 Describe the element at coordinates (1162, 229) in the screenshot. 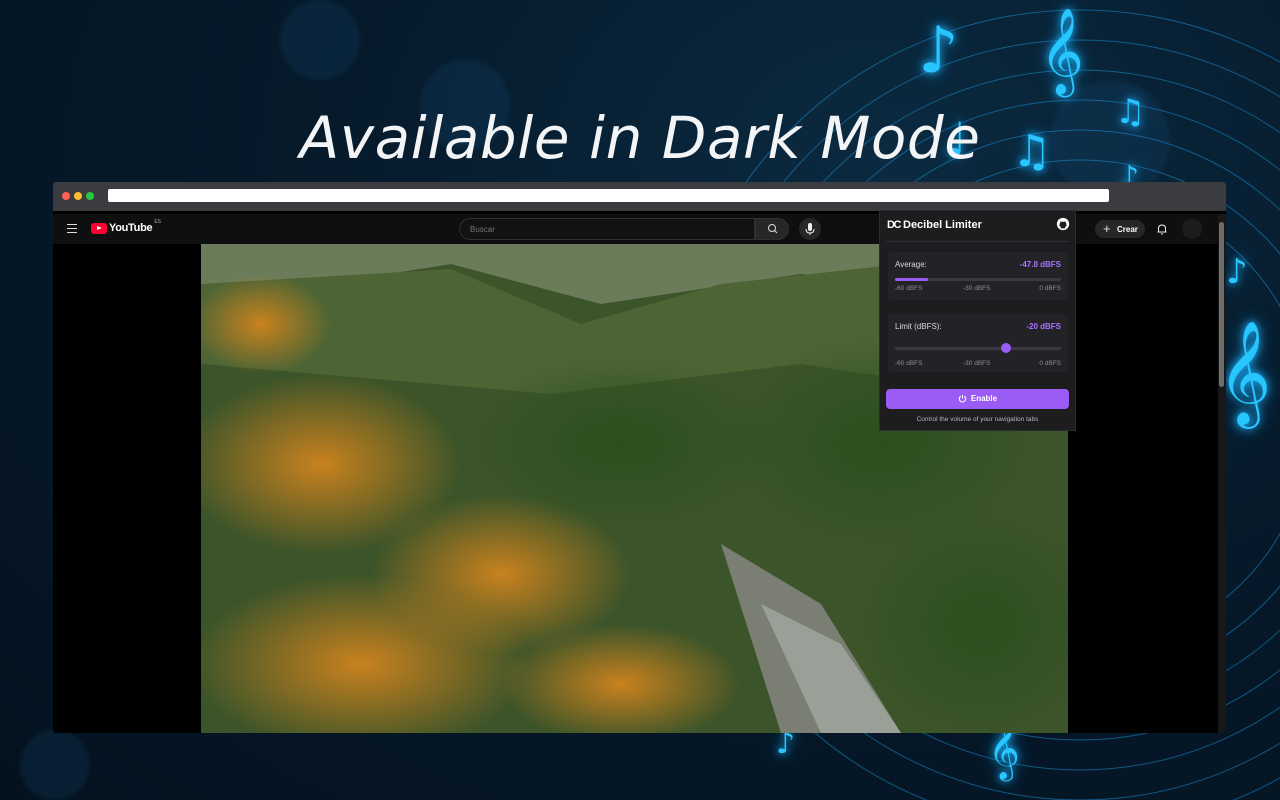

I see `bell-icon` at that location.